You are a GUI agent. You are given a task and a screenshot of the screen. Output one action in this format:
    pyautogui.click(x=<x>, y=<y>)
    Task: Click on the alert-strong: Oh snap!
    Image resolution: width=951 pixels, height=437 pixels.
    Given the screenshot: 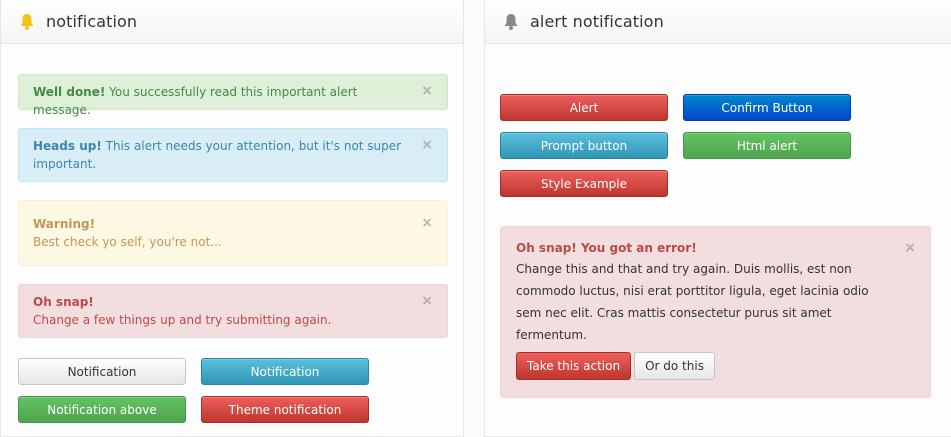 What is the action you would take?
    pyautogui.click(x=63, y=302)
    